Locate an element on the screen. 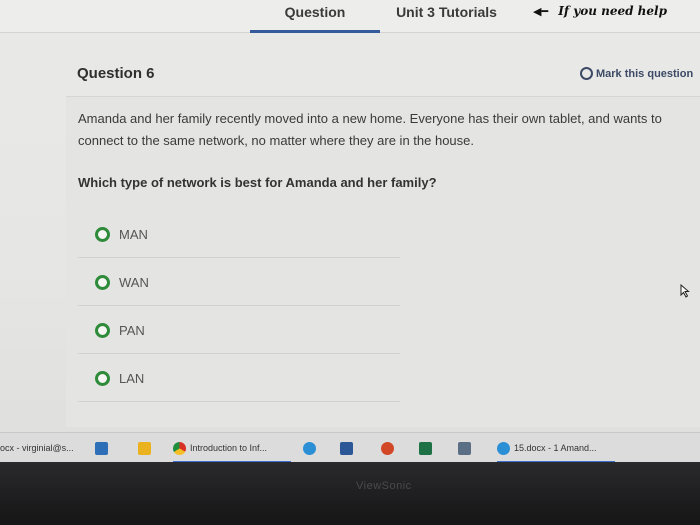 The height and width of the screenshot is (525, 700). option-man: MAN is located at coordinates (239, 234).